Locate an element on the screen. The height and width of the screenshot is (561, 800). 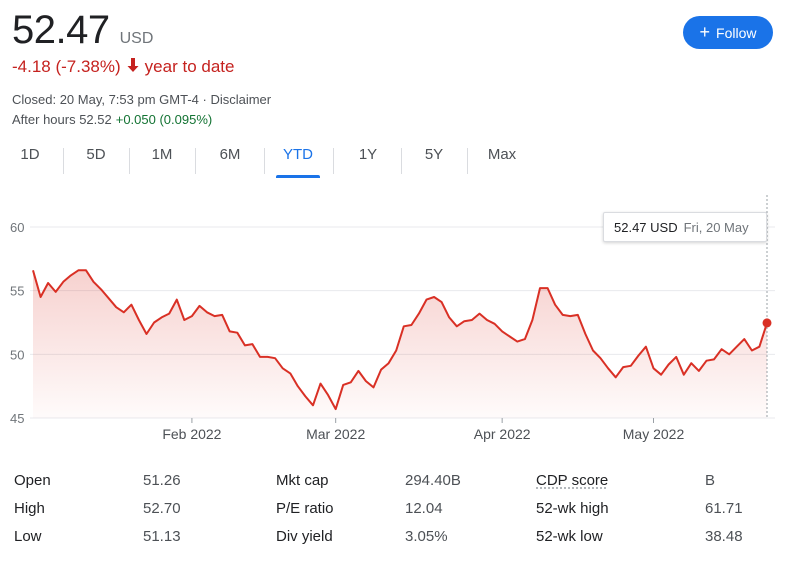
tab-1d: 1D is located at coordinates (30, 162).